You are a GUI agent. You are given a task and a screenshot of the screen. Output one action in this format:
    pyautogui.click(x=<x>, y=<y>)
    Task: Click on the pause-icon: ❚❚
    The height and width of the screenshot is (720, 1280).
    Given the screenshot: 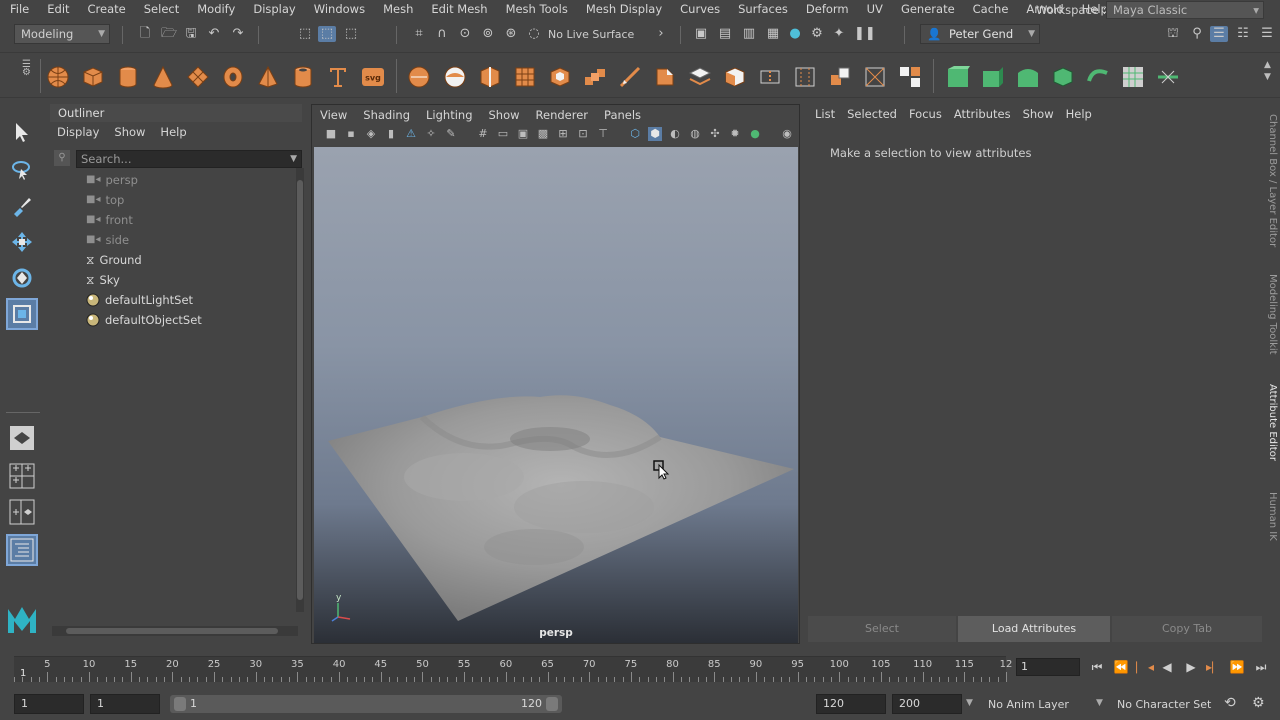 What is the action you would take?
    pyautogui.click(x=865, y=34)
    